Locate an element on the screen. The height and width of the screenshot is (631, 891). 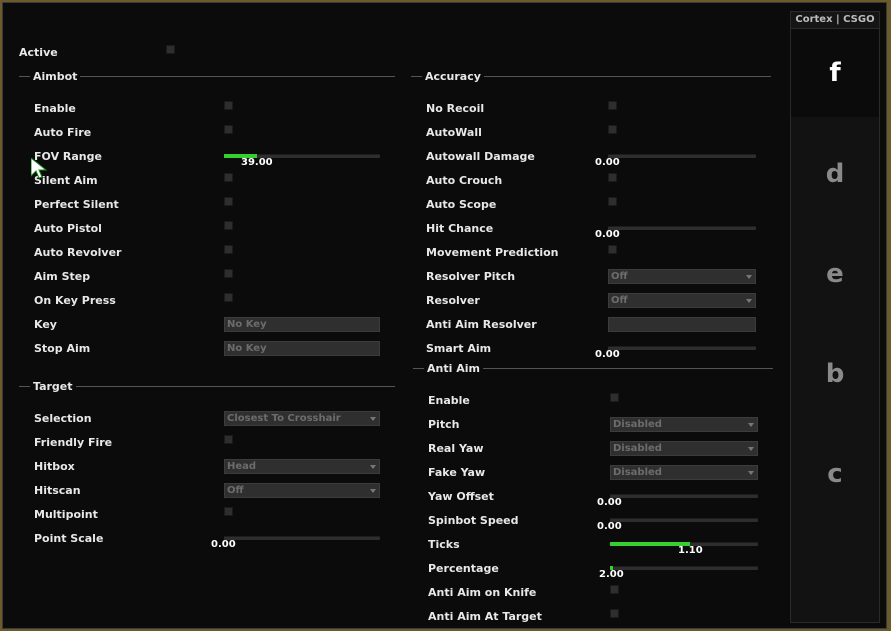
auto-crouch-label: Auto Crouch is located at coordinates (464, 180).